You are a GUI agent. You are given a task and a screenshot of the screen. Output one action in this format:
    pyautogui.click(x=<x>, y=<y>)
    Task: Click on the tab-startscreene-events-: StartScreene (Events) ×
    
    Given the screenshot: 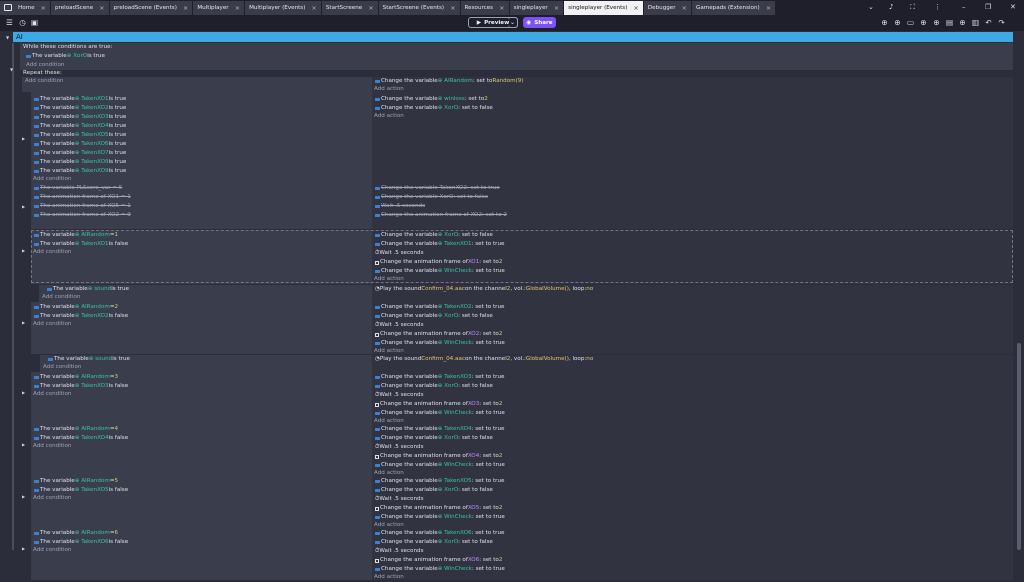 What is the action you would take?
    pyautogui.click(x=419, y=7)
    